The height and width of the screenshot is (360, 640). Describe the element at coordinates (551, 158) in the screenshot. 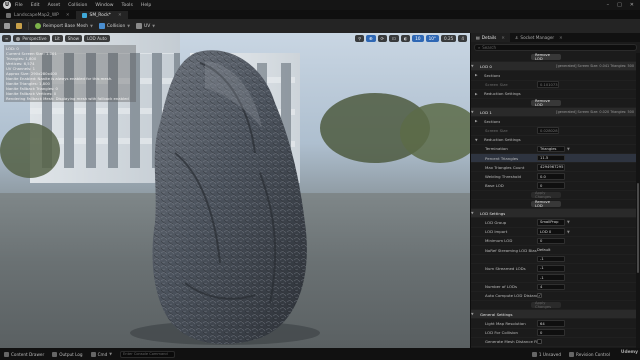

I see `property-number-field: 11.5` at that location.